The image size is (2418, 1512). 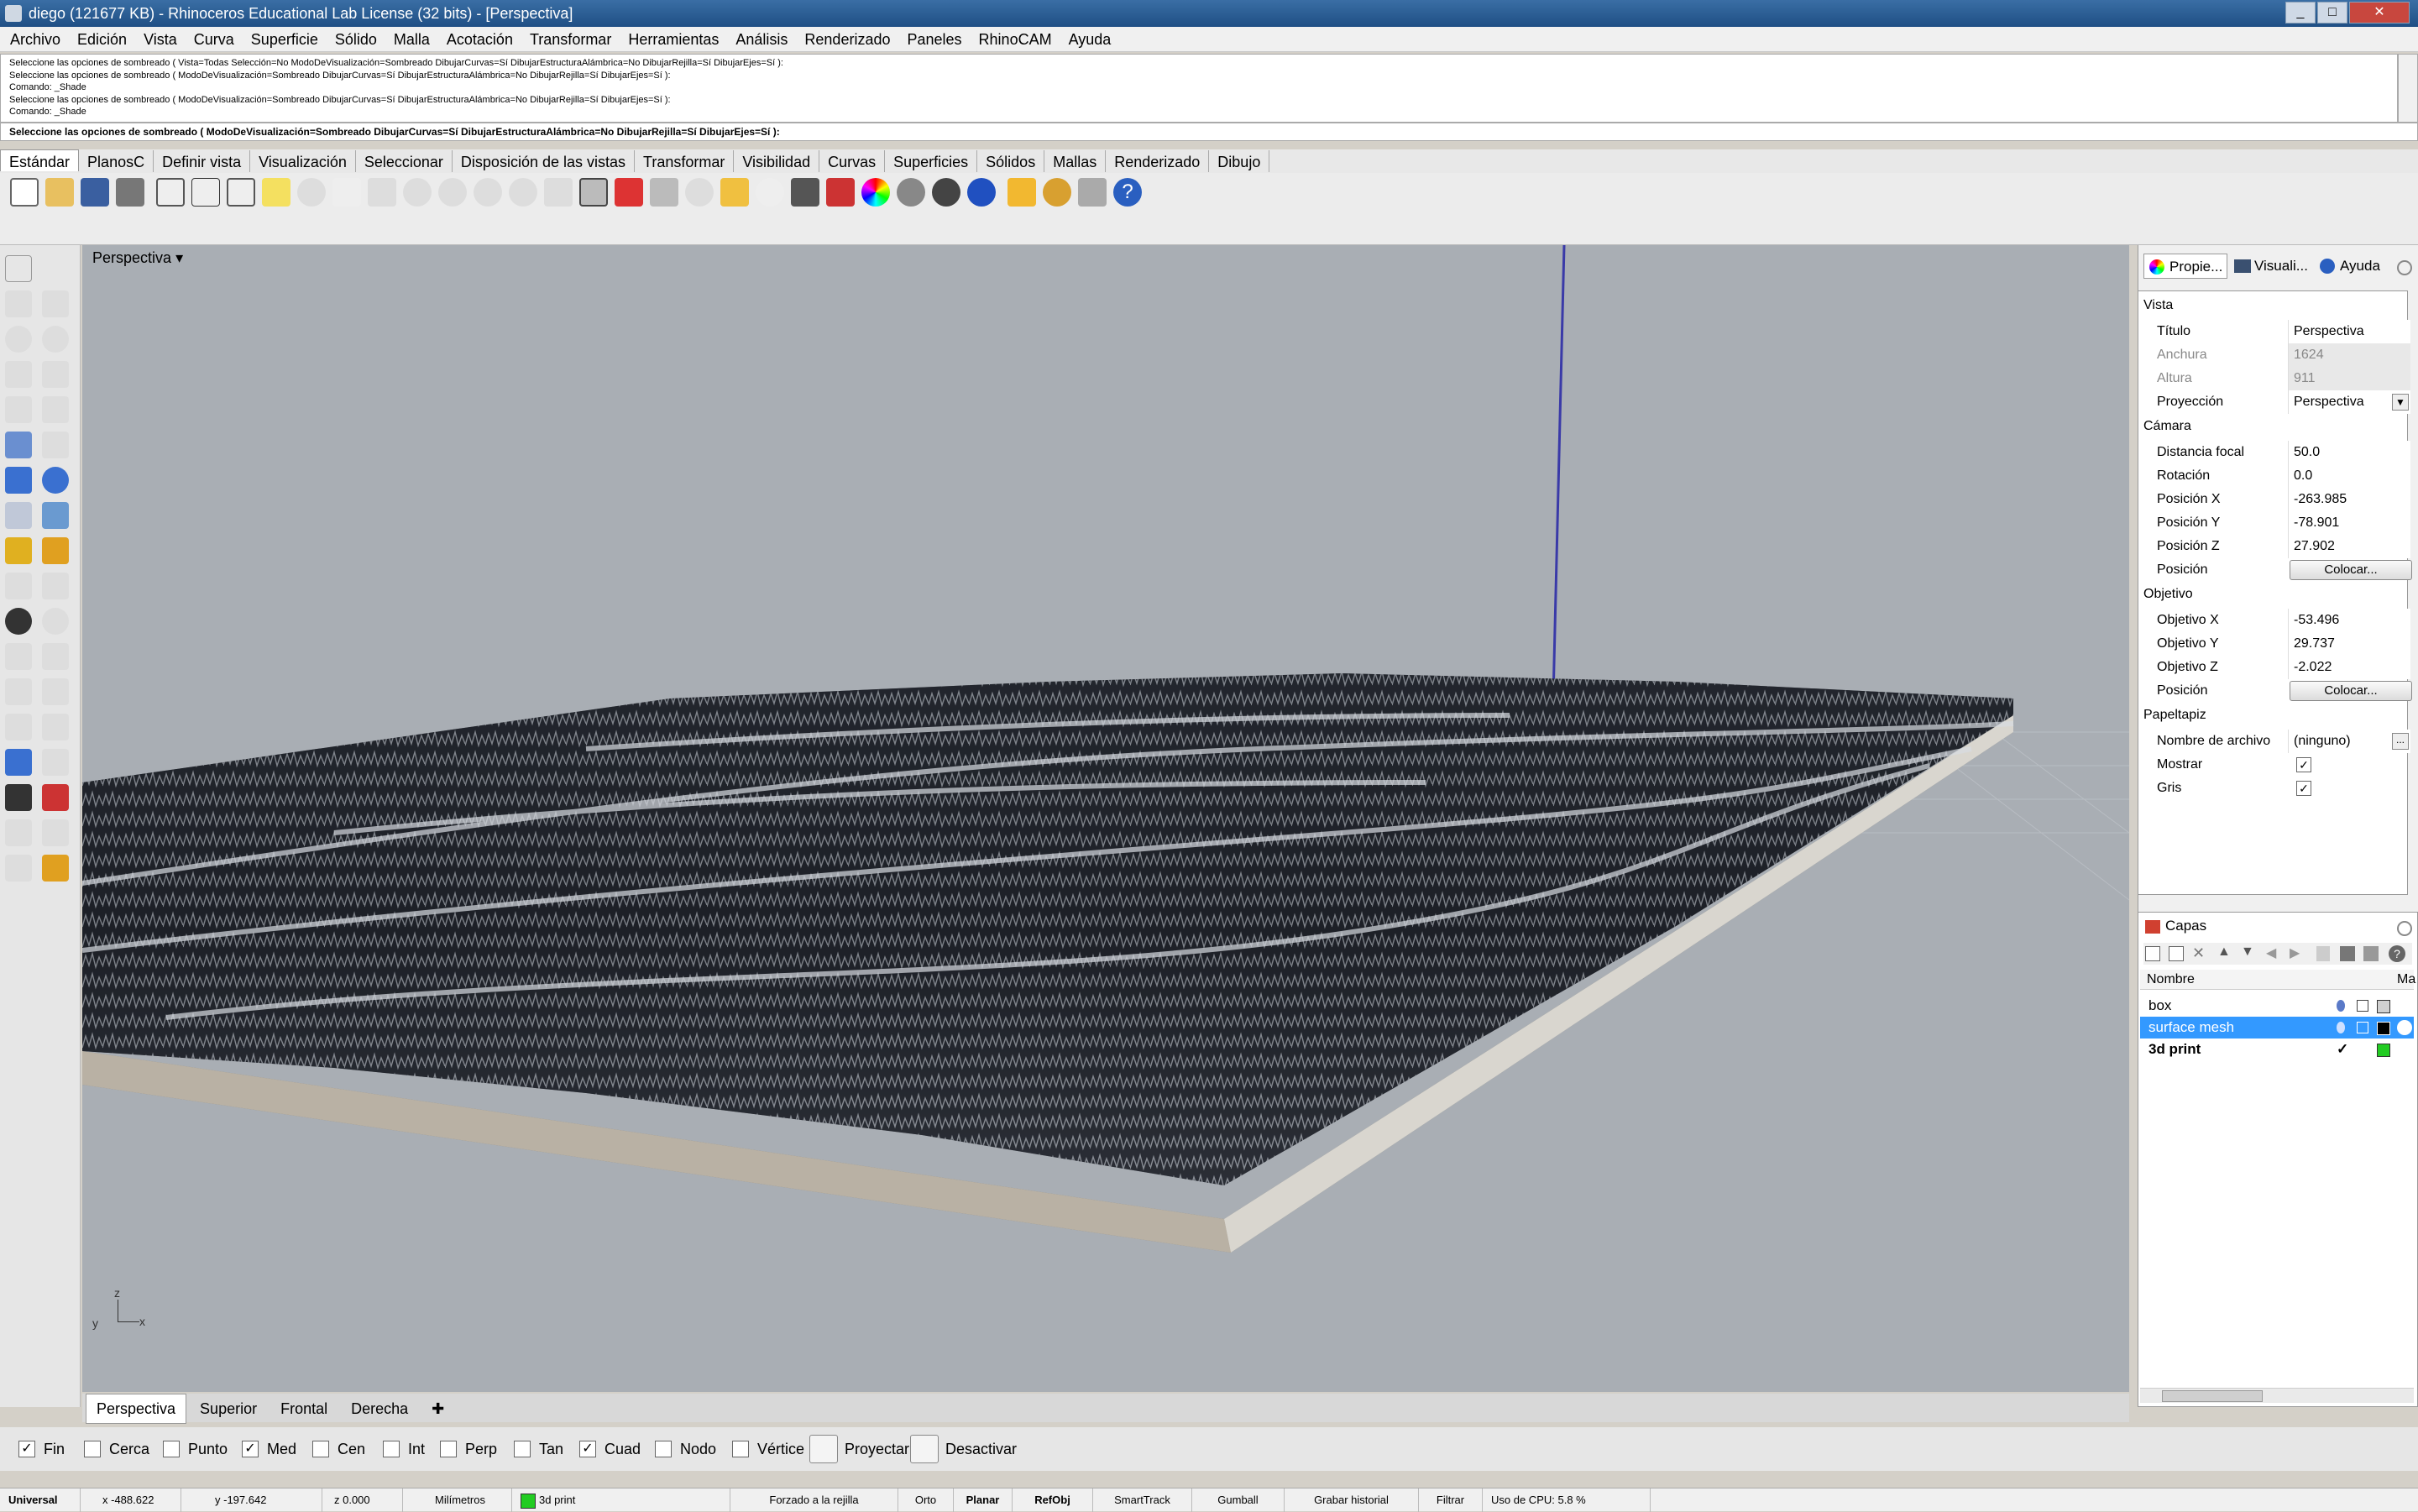 What do you see at coordinates (137, 258) in the screenshot?
I see `viewport-title: Perspectiva ▾` at bounding box center [137, 258].